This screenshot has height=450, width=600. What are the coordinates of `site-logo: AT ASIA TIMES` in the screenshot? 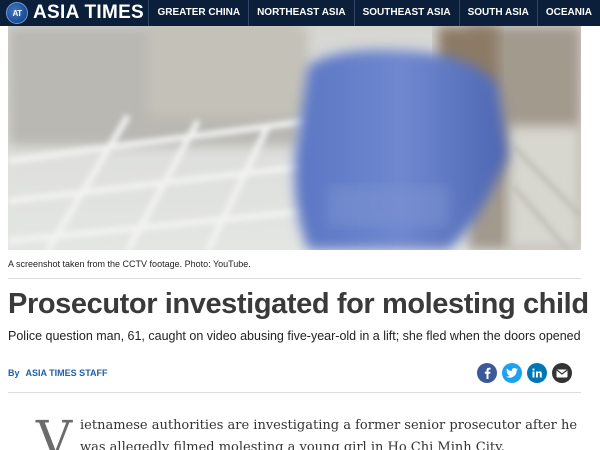 It's located at (74, 13).